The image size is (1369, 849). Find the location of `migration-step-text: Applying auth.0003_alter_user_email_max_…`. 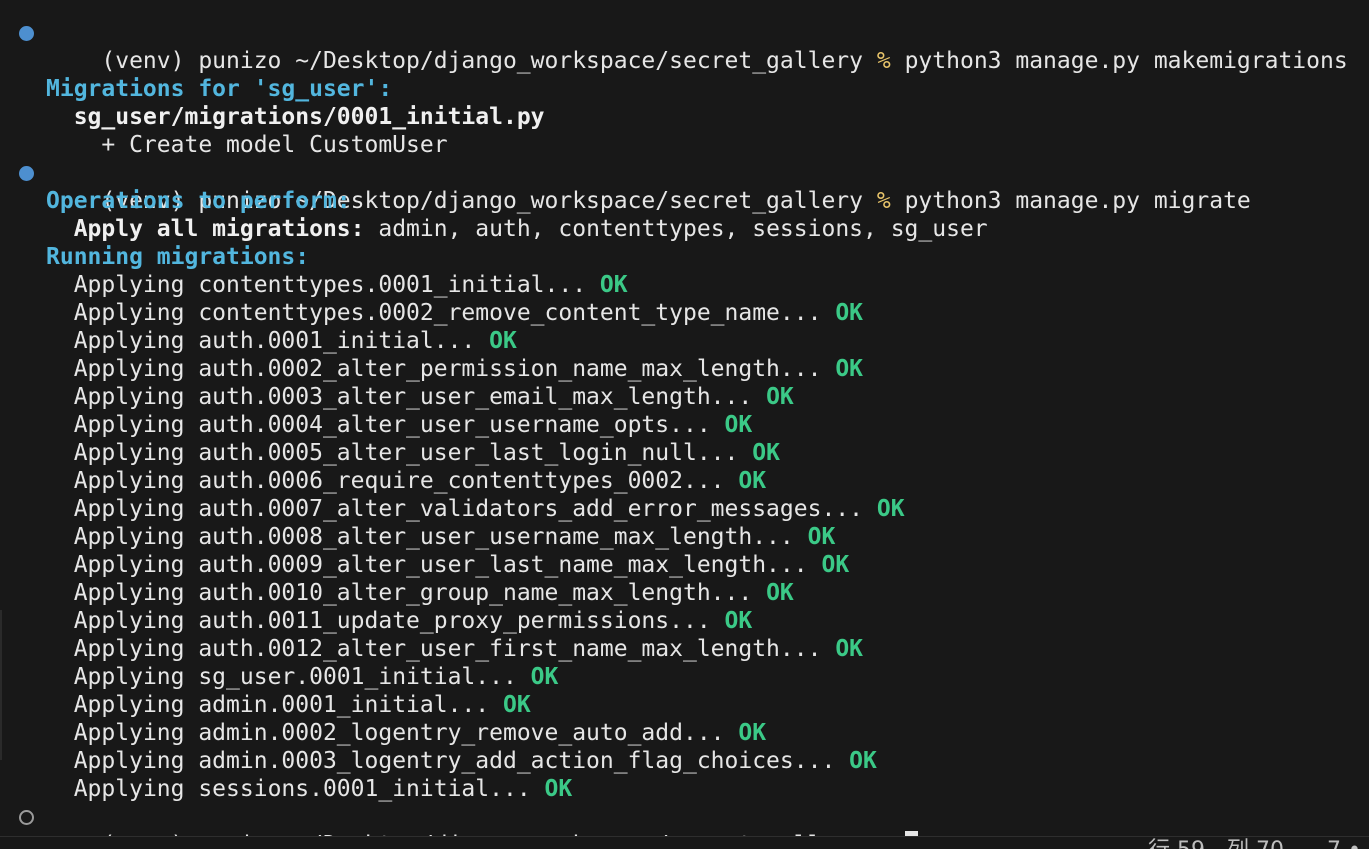

migration-step-text: Applying auth.0003_alter_user_email_max_… is located at coordinates (413, 397).